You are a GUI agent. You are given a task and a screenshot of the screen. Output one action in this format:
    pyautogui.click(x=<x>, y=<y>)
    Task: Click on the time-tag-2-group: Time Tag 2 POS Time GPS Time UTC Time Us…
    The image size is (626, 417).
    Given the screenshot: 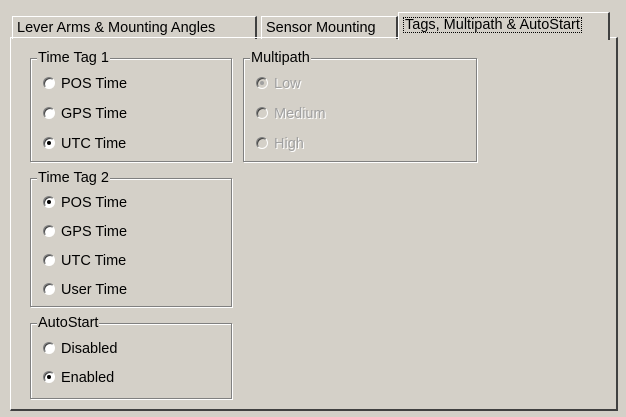 What is the action you would take?
    pyautogui.click(x=131, y=238)
    